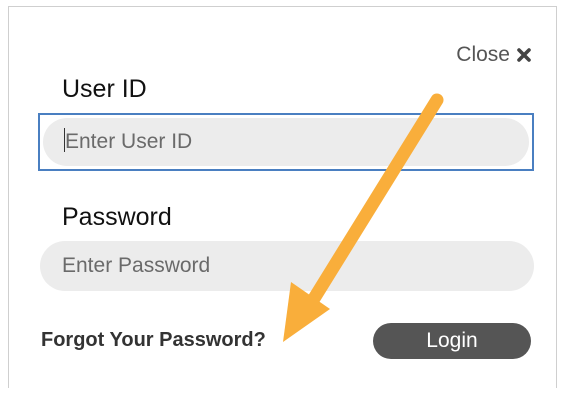 This screenshot has width=566, height=394. I want to click on close-x-icon, so click(524, 55).